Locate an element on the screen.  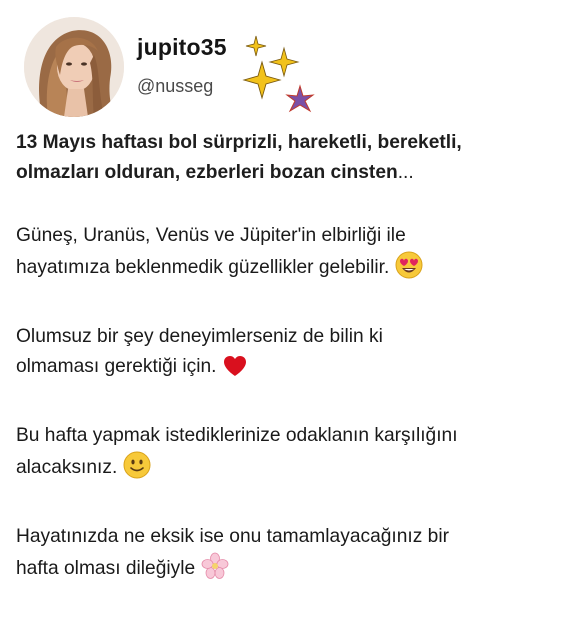
avatar is located at coordinates (74, 67).